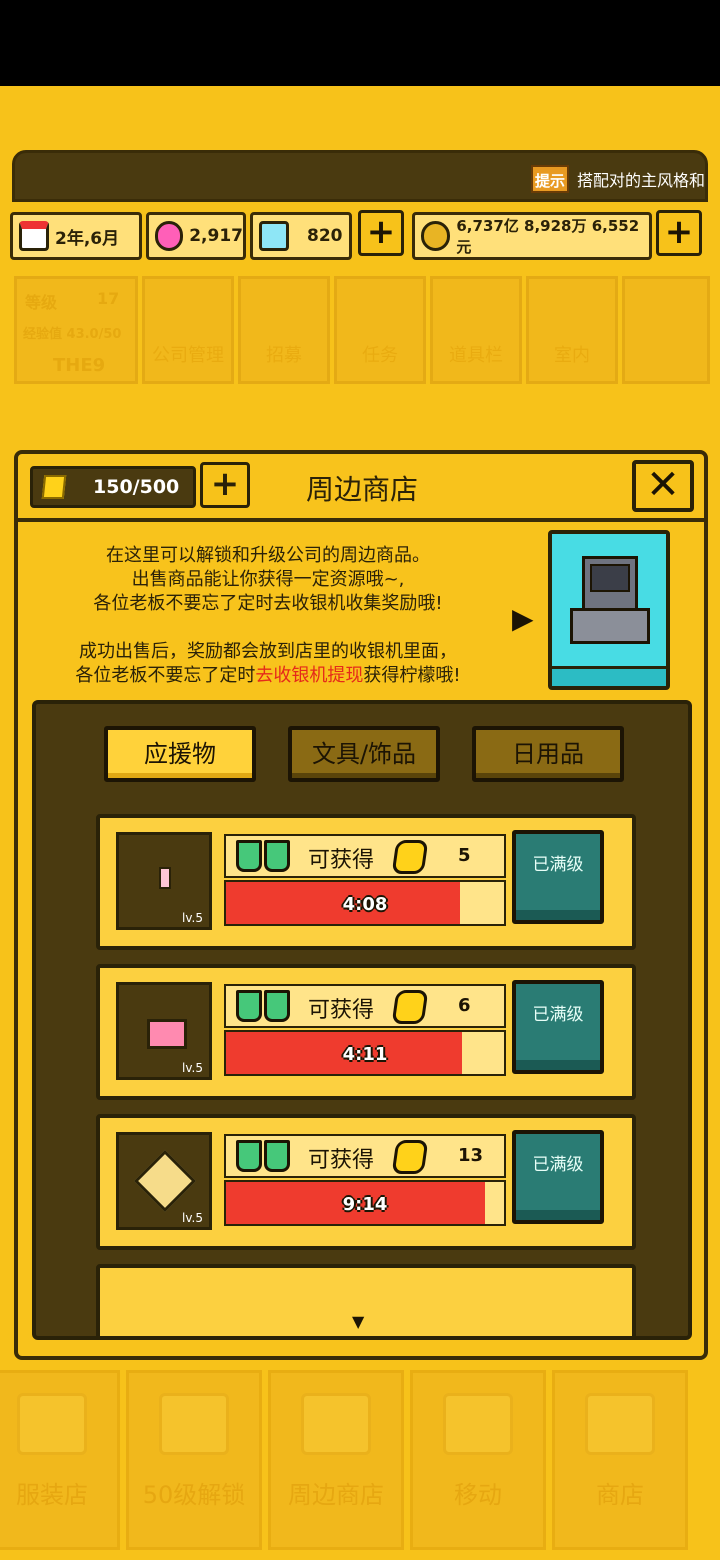 This screenshot has width=720, height=1560. I want to click on add-diamond-button: +, so click(381, 233).